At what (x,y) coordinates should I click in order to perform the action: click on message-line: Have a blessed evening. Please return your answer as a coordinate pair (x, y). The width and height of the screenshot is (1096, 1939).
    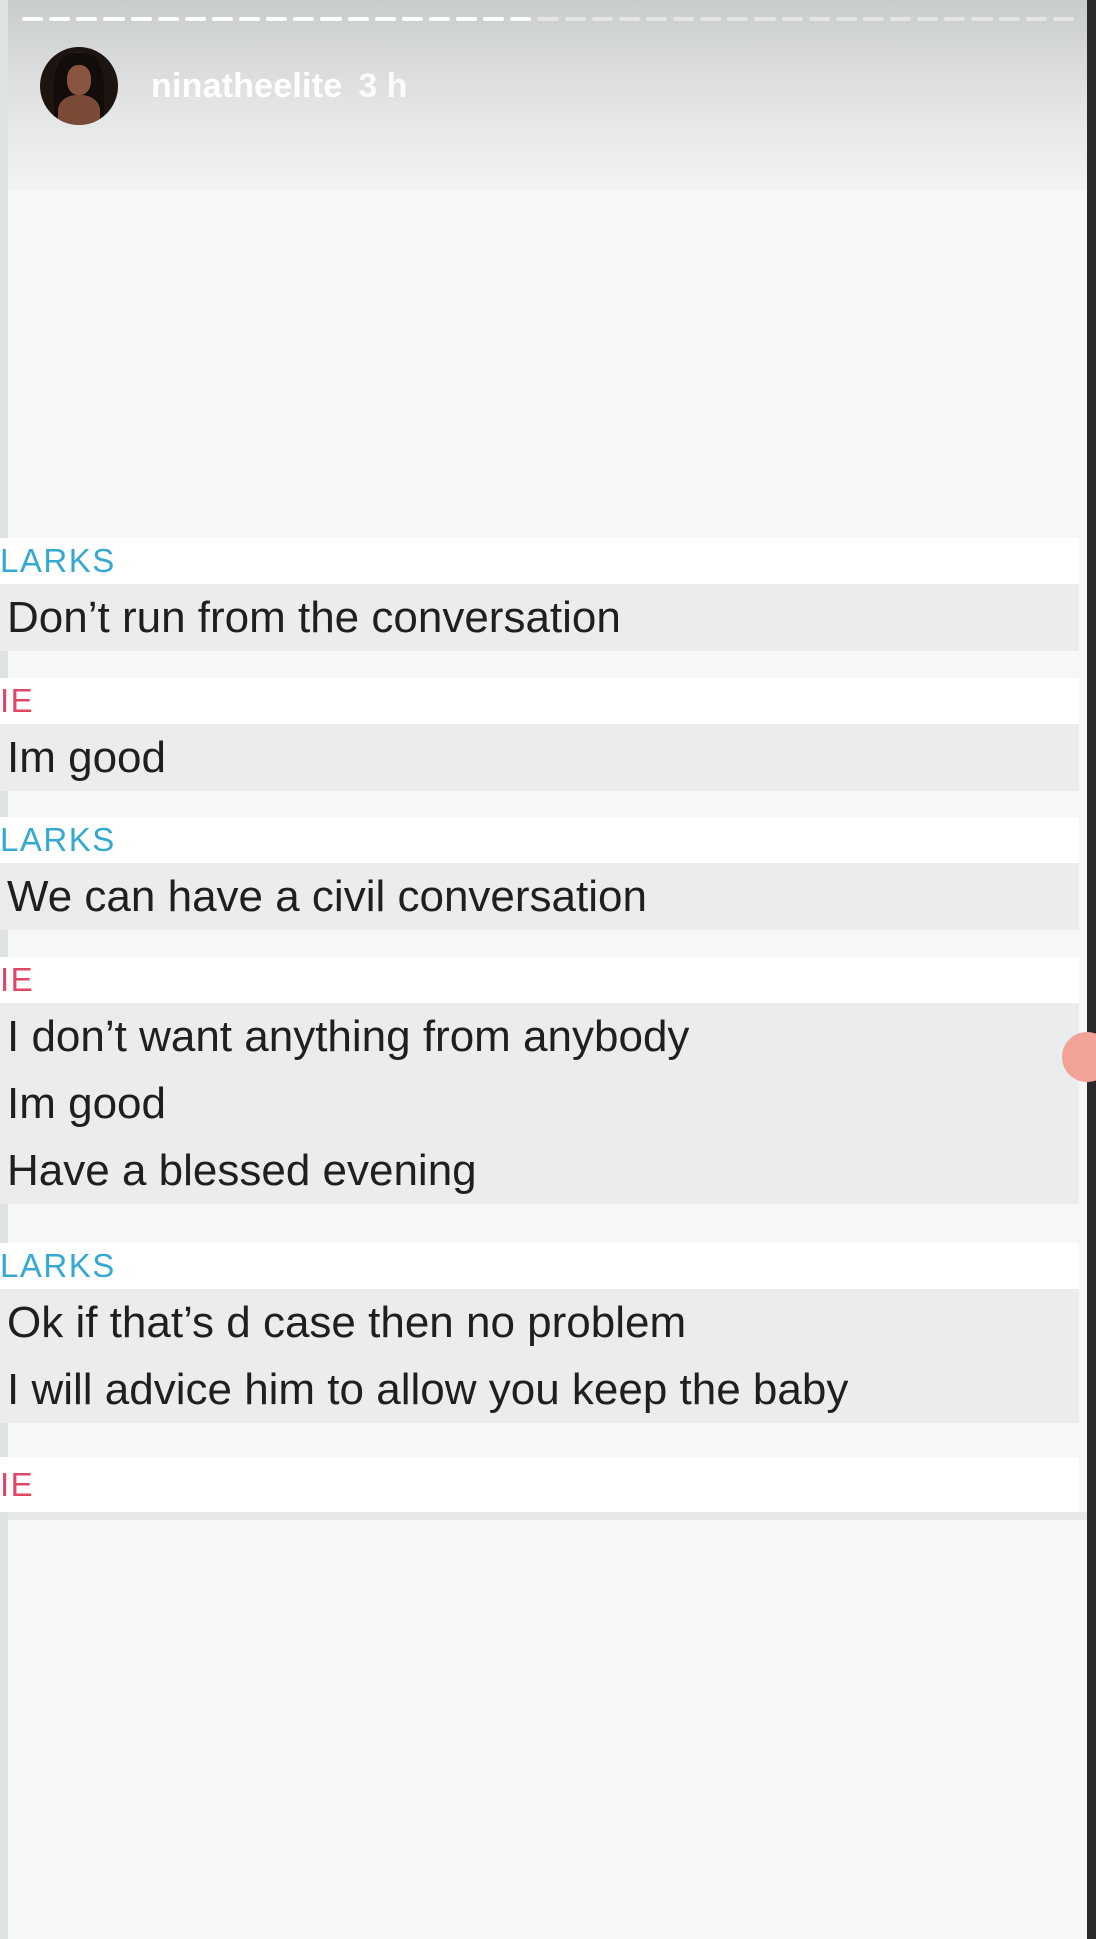
    Looking at the image, I should click on (242, 1170).